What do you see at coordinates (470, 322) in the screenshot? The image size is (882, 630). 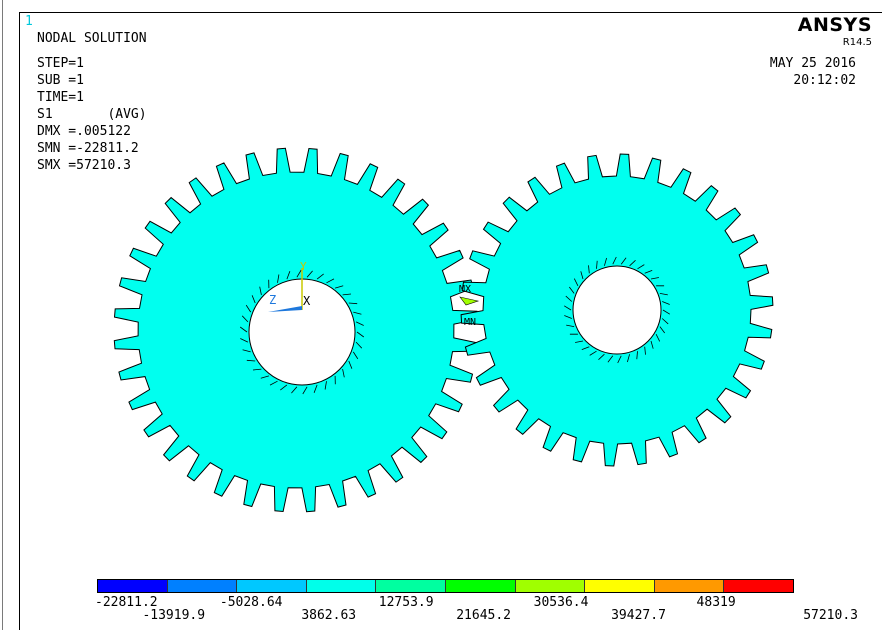 I see `mn-marker: MN` at bounding box center [470, 322].